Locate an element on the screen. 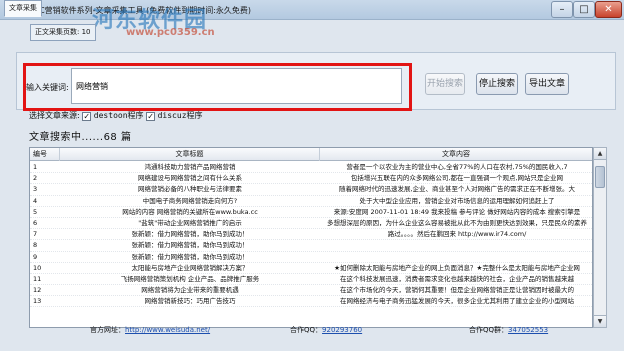  row-number: 10 is located at coordinates (37, 267).